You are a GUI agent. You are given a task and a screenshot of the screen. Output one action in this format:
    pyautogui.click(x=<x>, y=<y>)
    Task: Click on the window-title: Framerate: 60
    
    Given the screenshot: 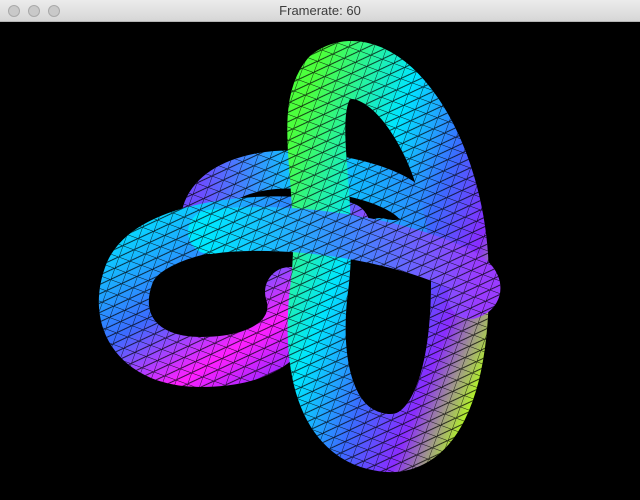 What is the action you would take?
    pyautogui.click(x=320, y=10)
    